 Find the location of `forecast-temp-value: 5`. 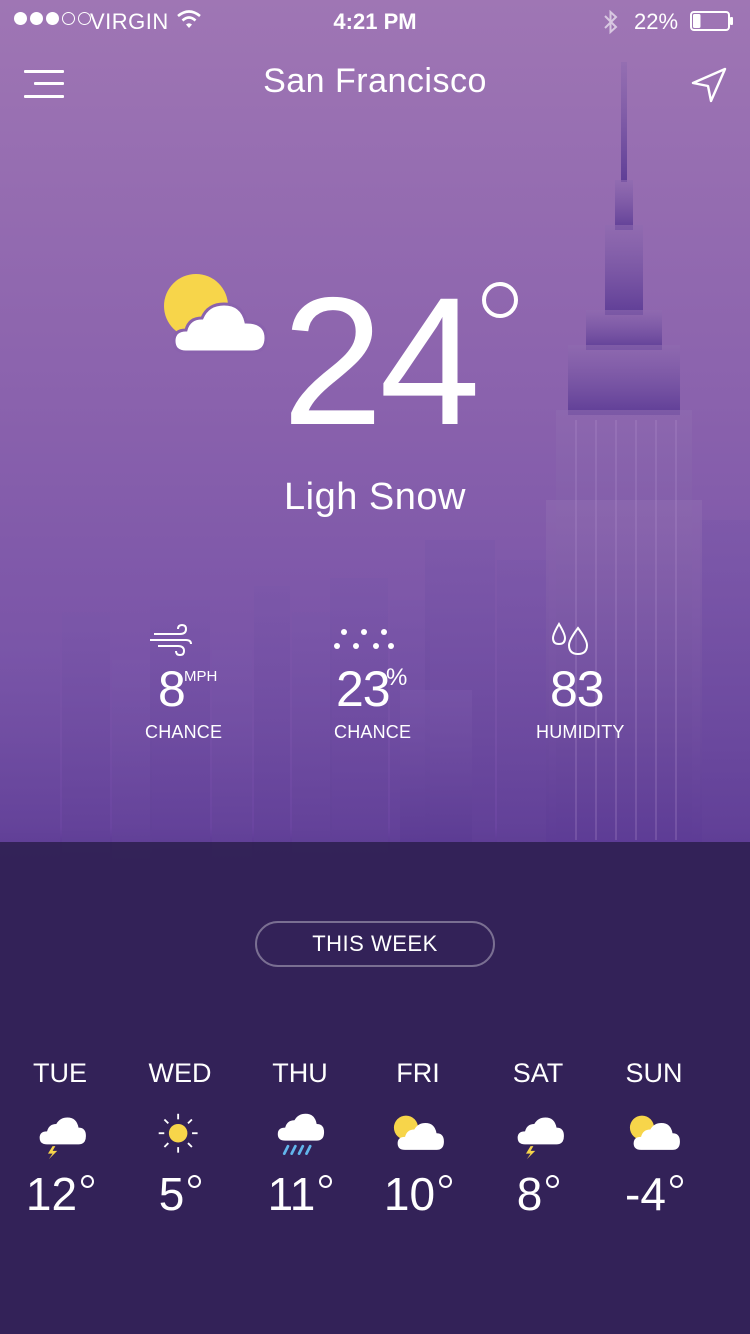

forecast-temp-value: 5 is located at coordinates (171, 1194).